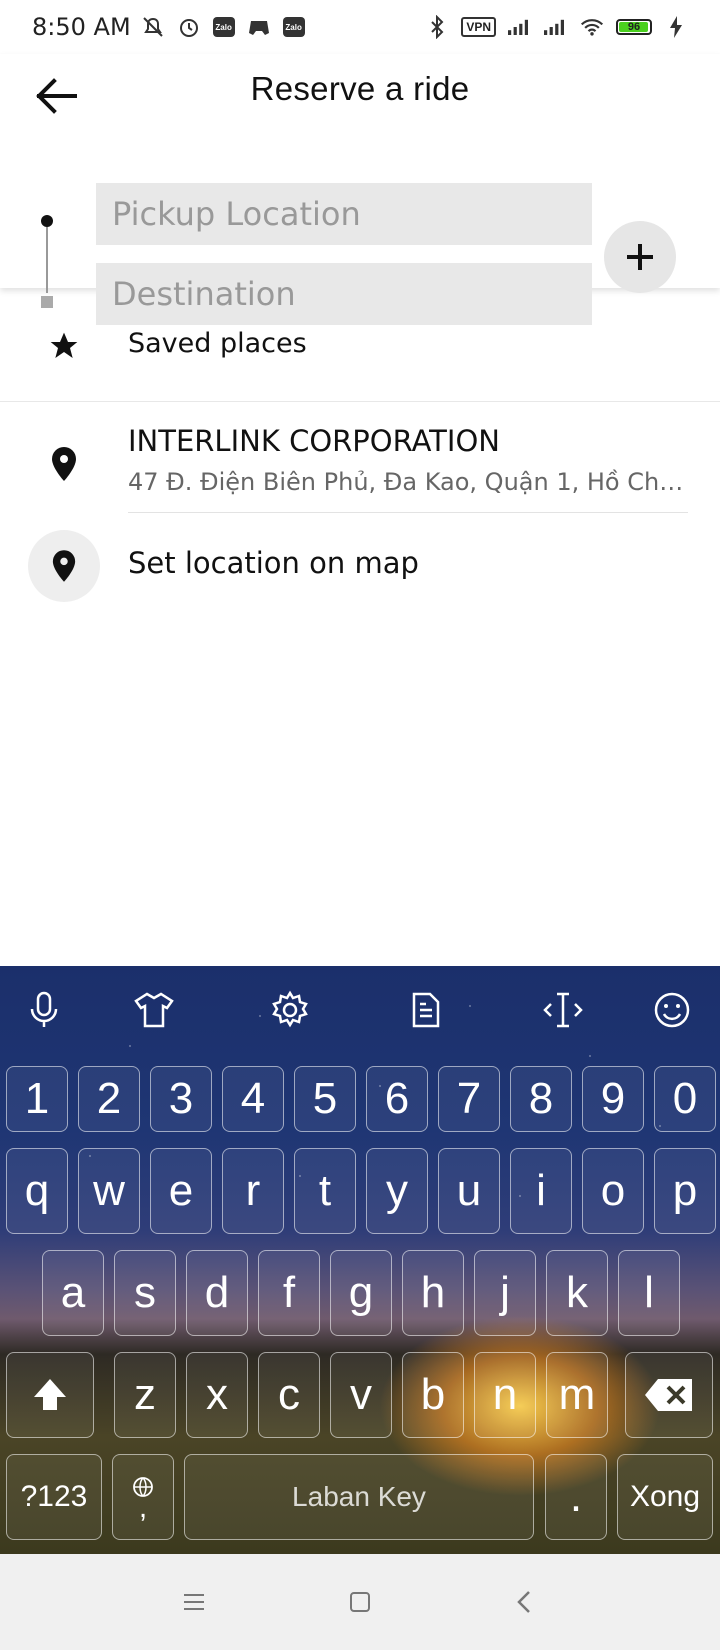  I want to click on symbols-key: ?123, so click(54, 1497).